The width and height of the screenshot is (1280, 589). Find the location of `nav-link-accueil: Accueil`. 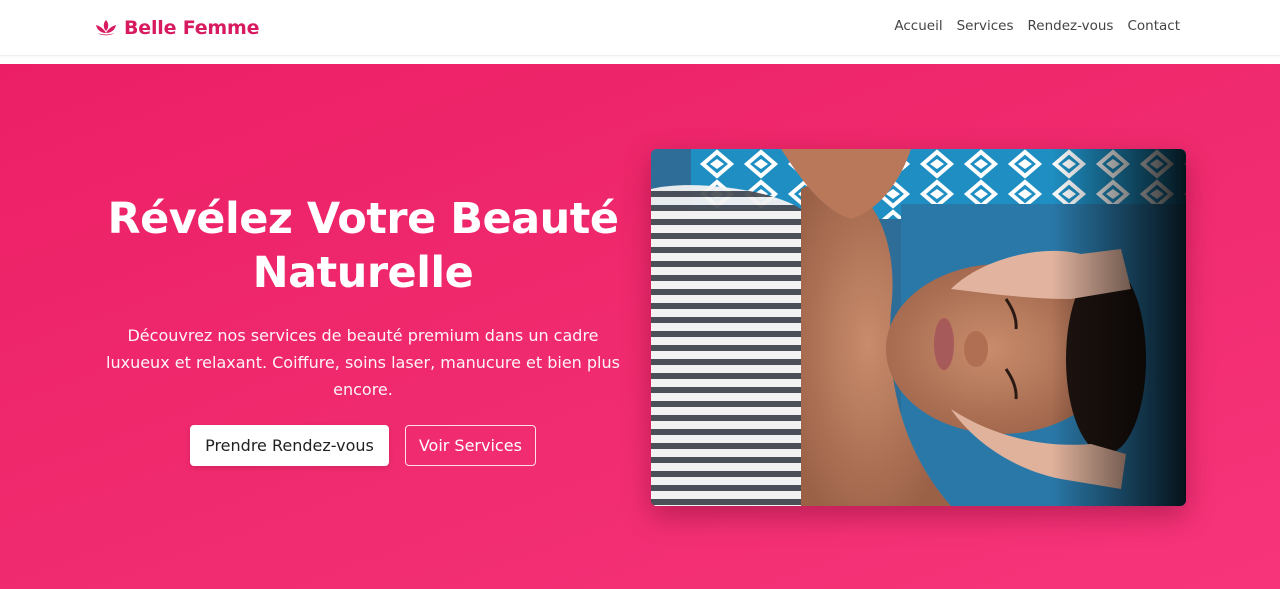

nav-link-accueil: Accueil is located at coordinates (918, 26).